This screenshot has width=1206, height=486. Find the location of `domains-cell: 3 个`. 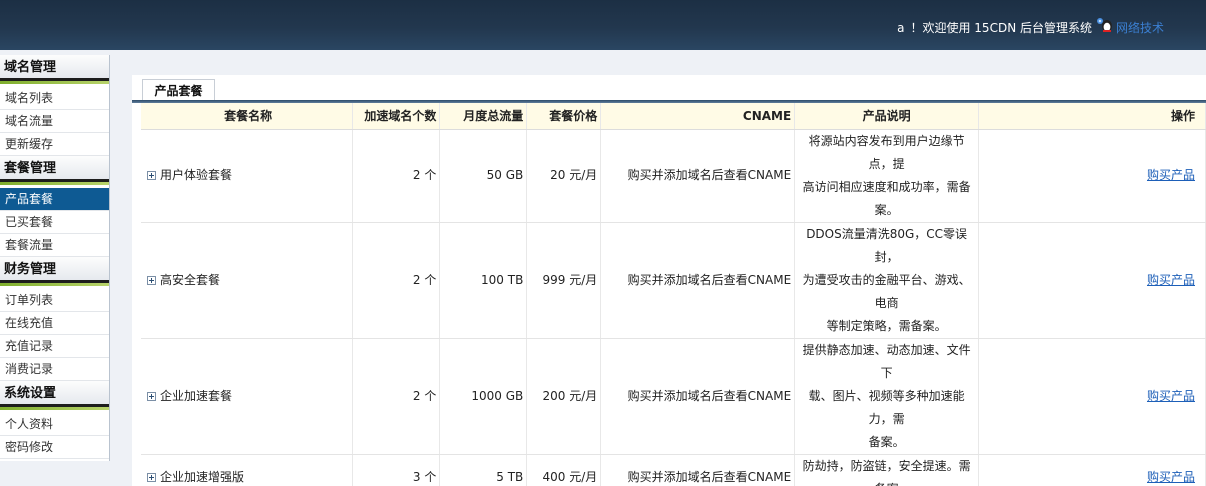

domains-cell: 3 个 is located at coordinates (396, 470).